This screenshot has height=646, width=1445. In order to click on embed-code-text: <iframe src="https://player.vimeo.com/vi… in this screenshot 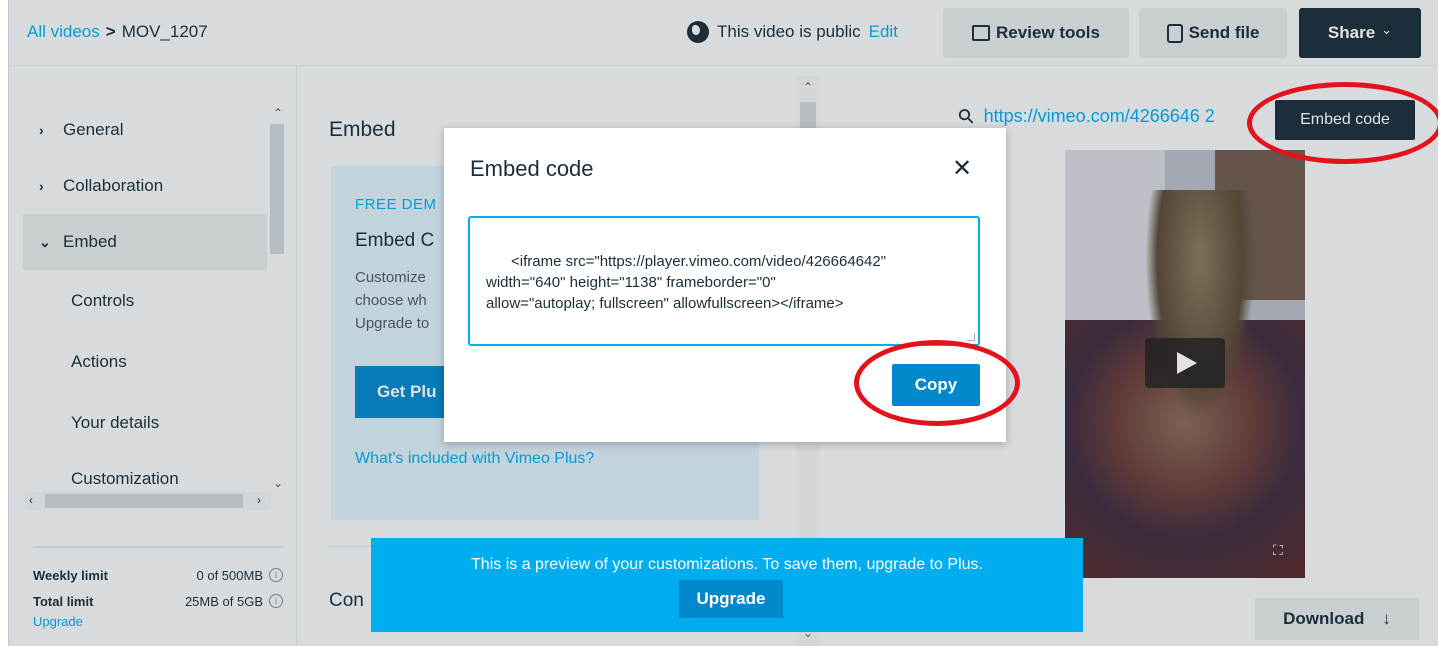, I will do `click(686, 282)`.